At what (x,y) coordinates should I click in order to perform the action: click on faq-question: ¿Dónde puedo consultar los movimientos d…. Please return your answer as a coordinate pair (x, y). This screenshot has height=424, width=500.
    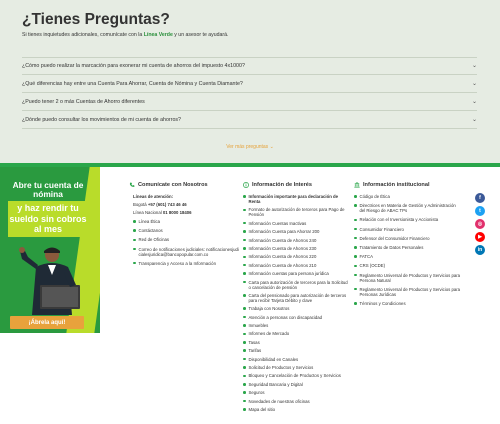
    Looking at the image, I should click on (249, 120).